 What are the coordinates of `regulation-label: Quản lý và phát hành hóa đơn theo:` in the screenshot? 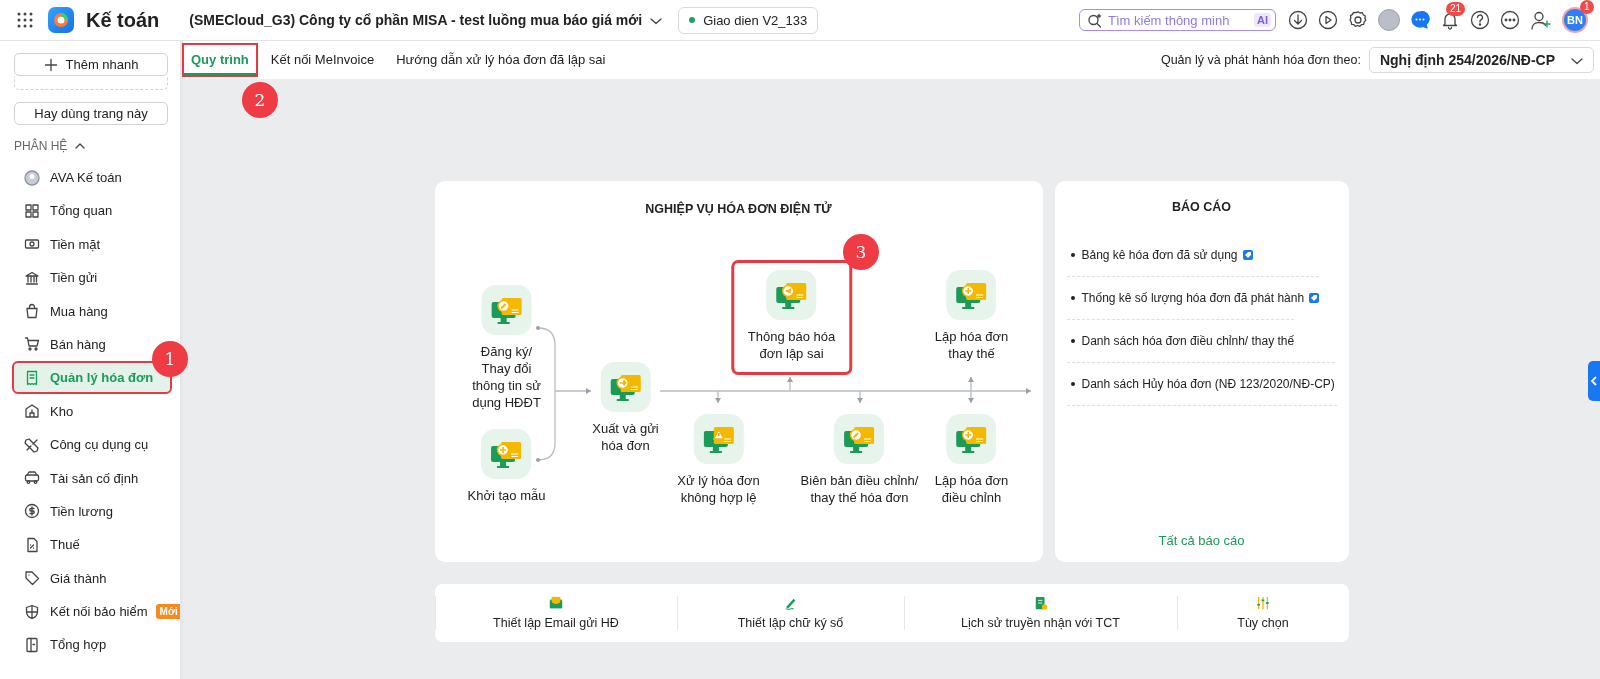 It's located at (1260, 60).